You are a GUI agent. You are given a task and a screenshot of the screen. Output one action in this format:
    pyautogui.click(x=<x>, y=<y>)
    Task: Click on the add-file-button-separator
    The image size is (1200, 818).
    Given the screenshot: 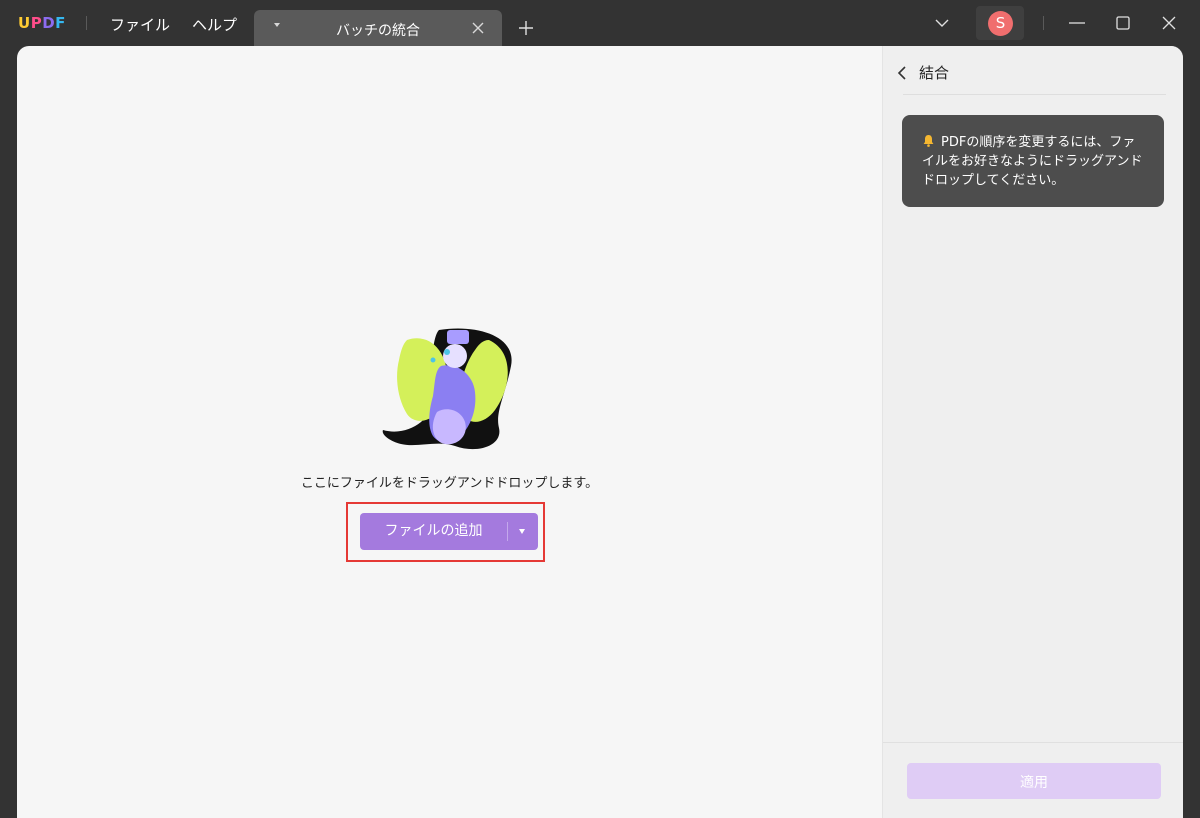 What is the action you would take?
    pyautogui.click(x=507, y=531)
    